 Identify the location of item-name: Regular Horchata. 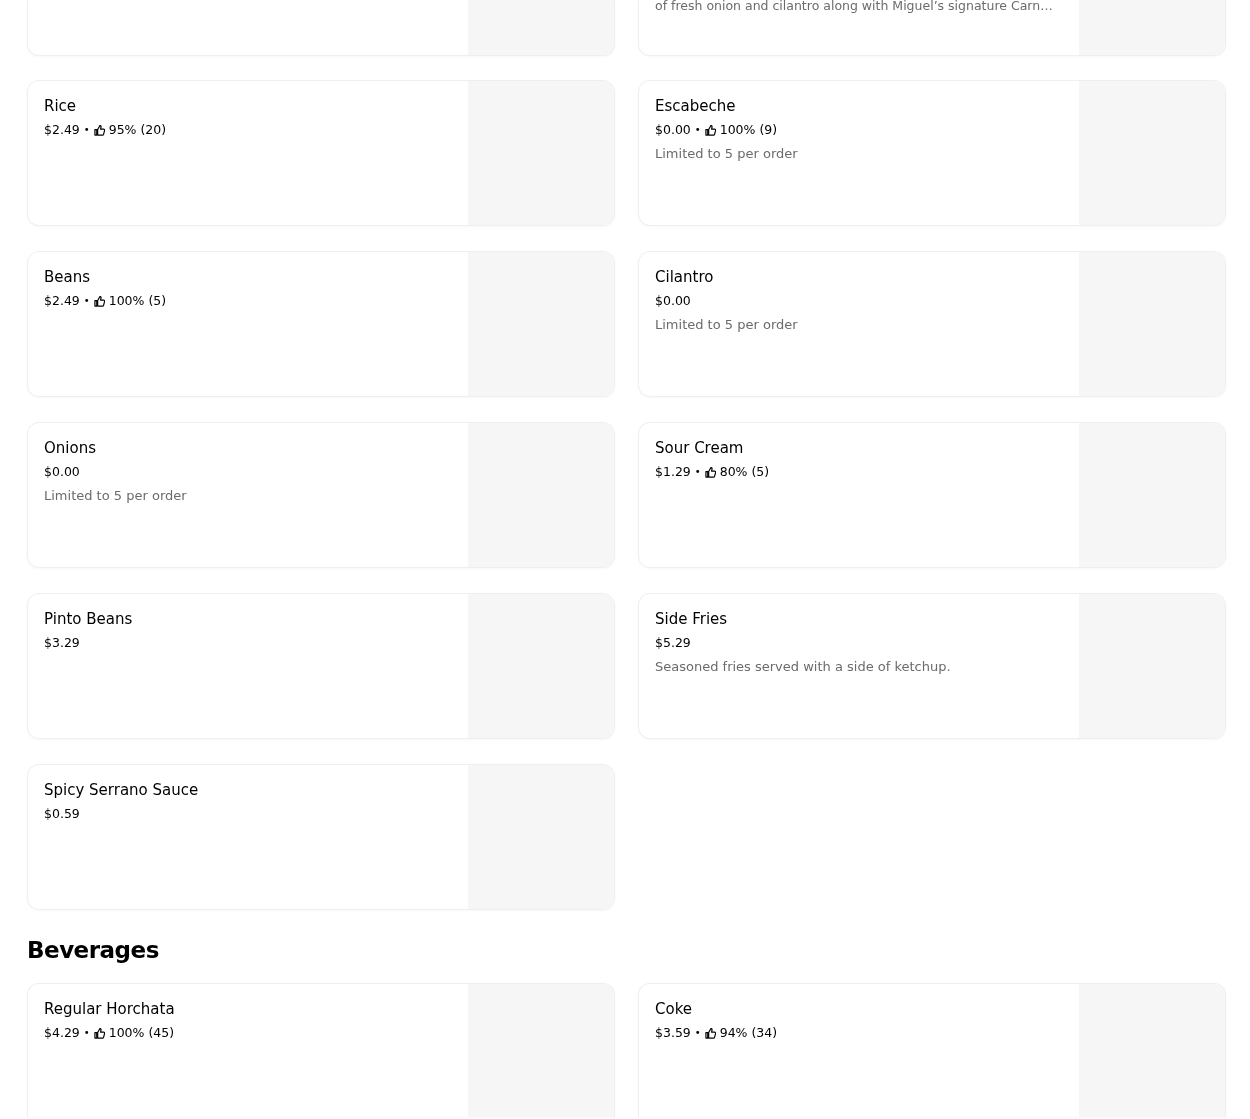
(110, 1009).